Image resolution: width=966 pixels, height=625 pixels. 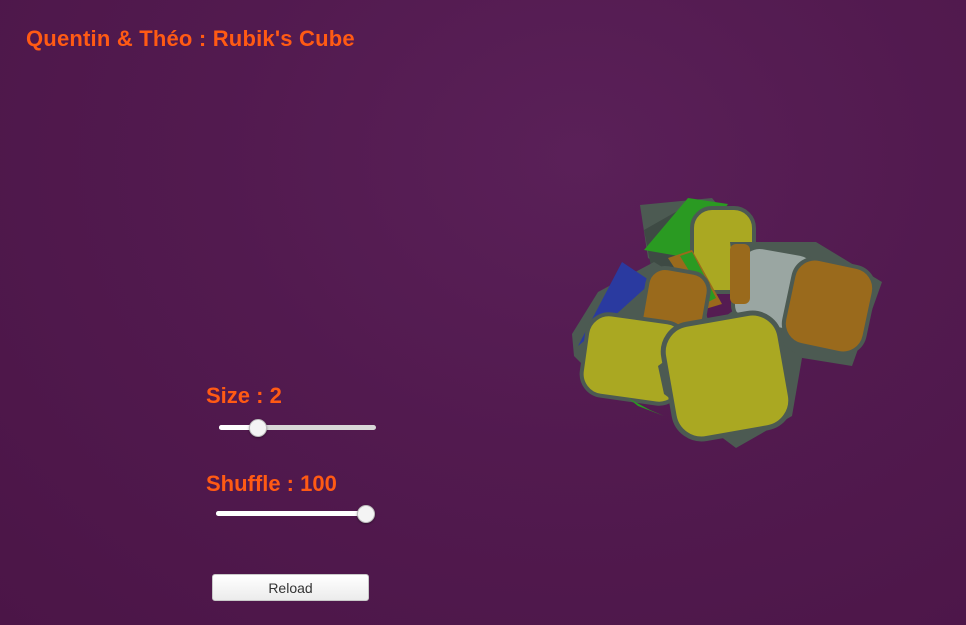 What do you see at coordinates (190, 38) in the screenshot?
I see `page-title: Quentin & Théo : Rubik's Cube` at bounding box center [190, 38].